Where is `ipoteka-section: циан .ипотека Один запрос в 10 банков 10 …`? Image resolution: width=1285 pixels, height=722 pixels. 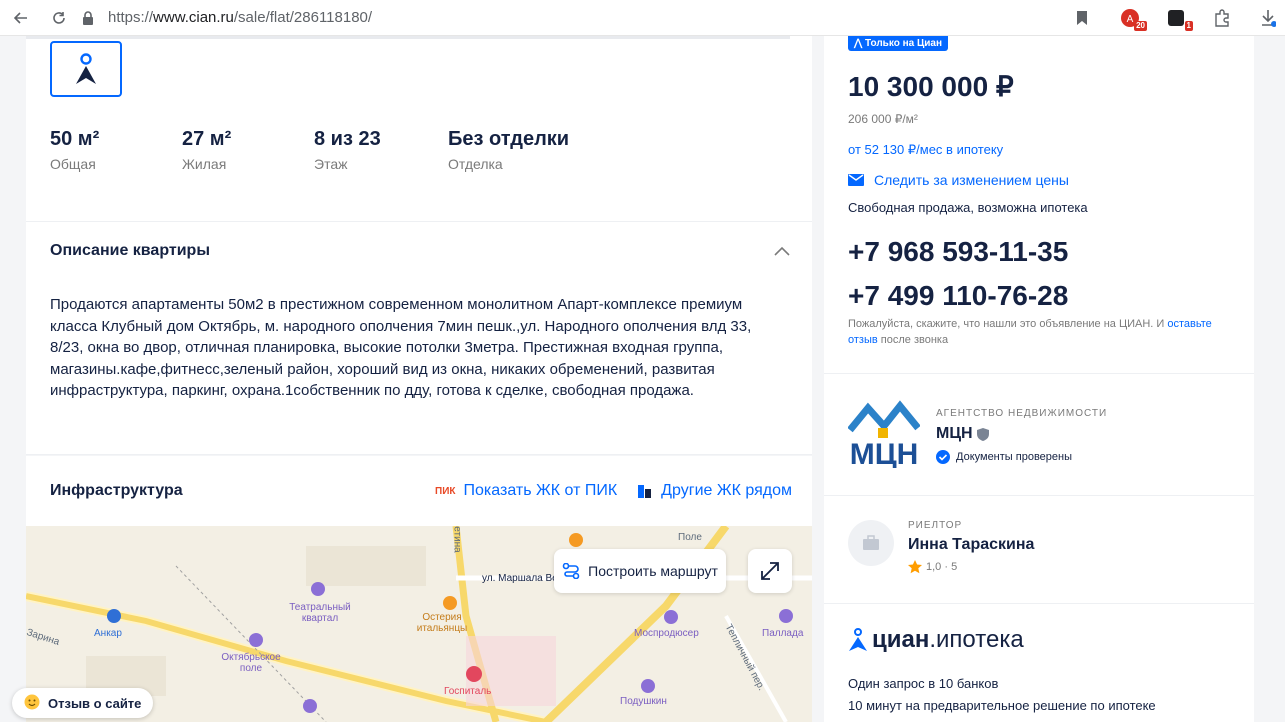
ipoteka-section: циан .ипотека Один запрос в 10 банков 10 … is located at coordinates (1039, 663).